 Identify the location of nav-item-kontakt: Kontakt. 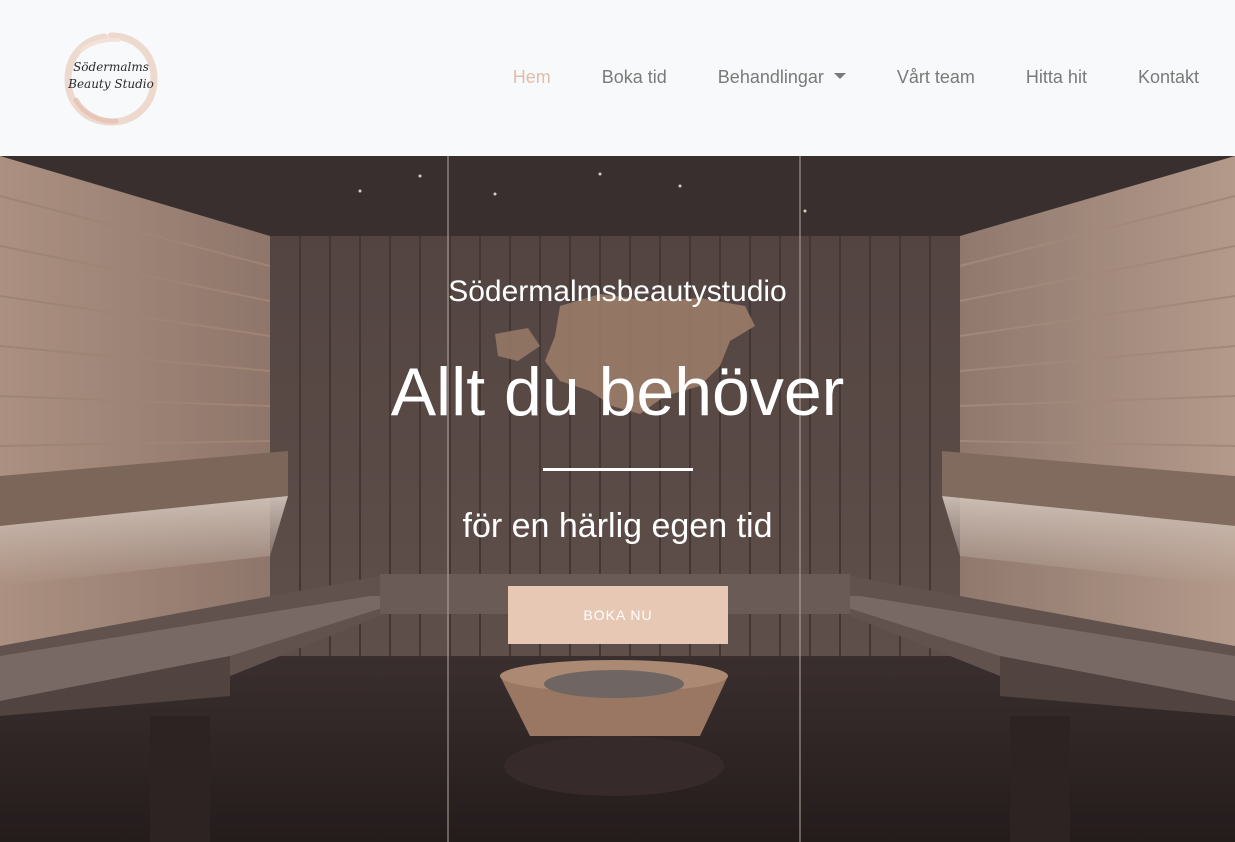
(1168, 77).